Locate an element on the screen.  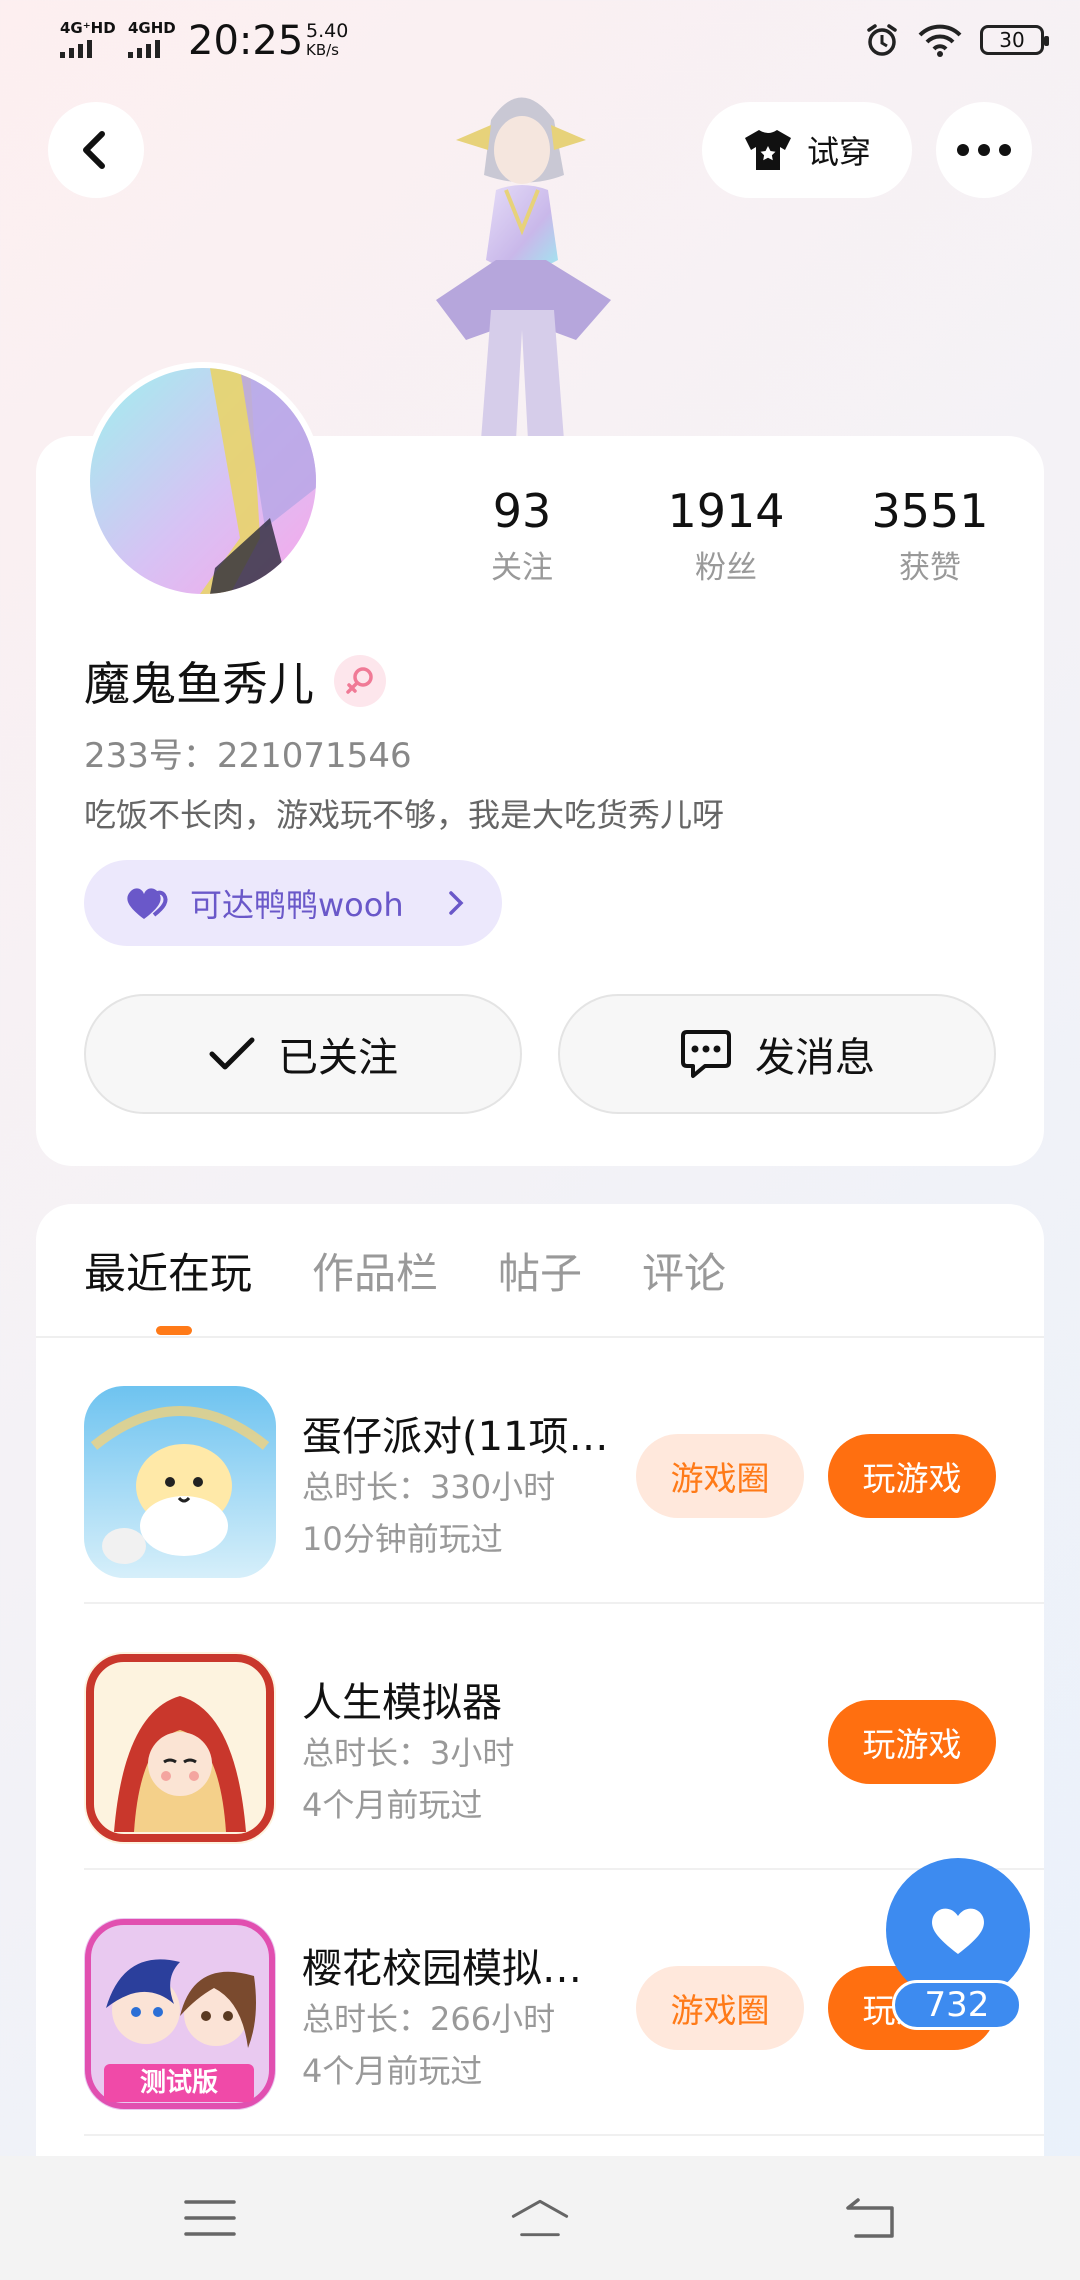
row-divider is located at coordinates (564, 2135).